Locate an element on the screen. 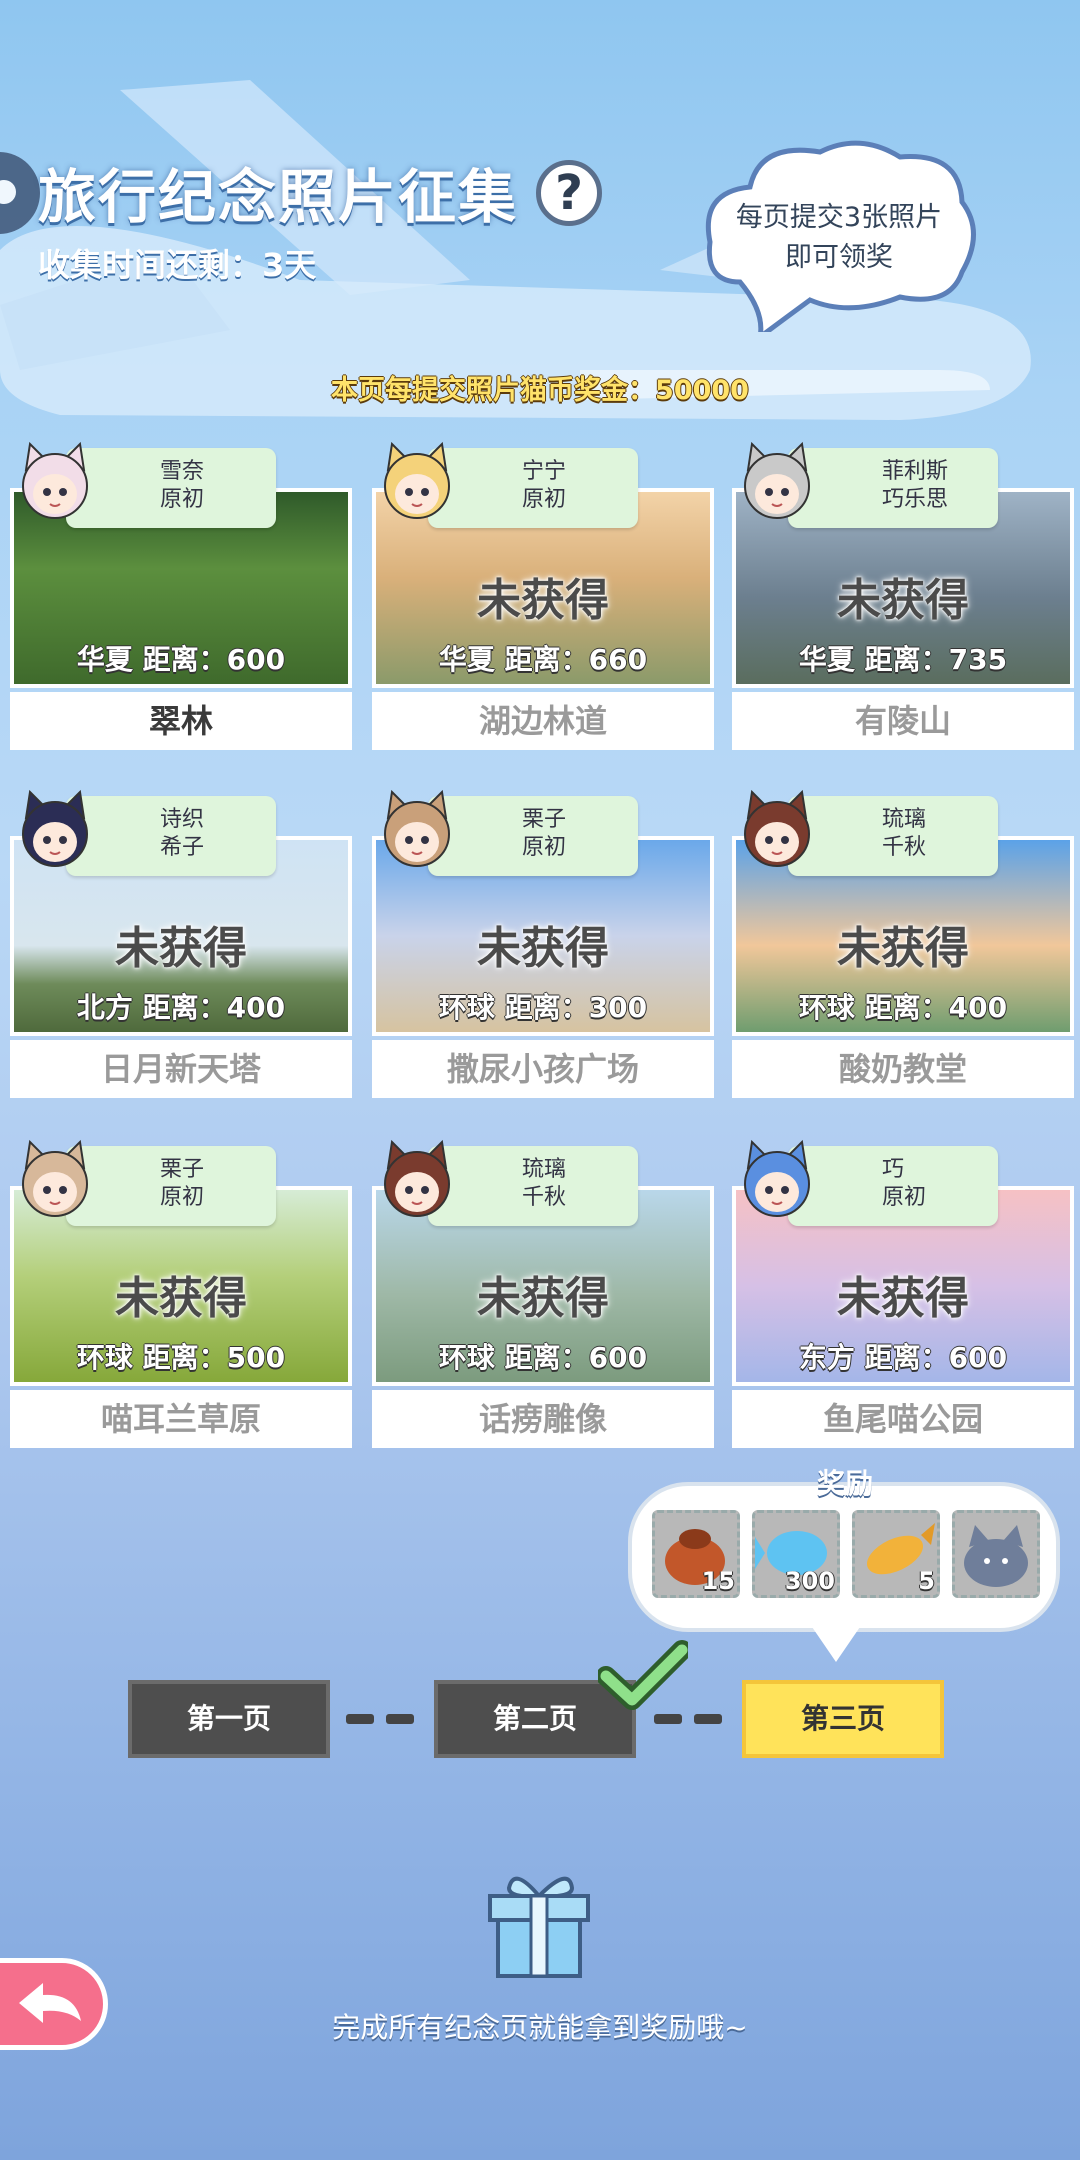 The image size is (1080, 2160). region-distance: 北方 距离：400 is located at coordinates (181, 1007).